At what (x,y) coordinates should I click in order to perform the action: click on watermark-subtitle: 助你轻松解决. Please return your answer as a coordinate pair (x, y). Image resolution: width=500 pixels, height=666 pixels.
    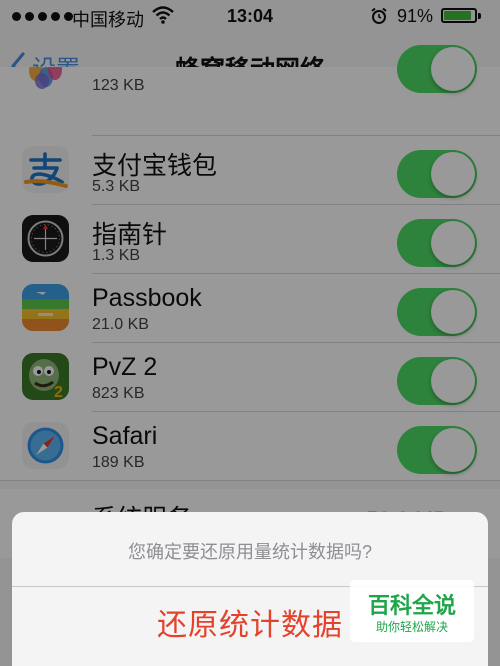
    Looking at the image, I should click on (411, 627).